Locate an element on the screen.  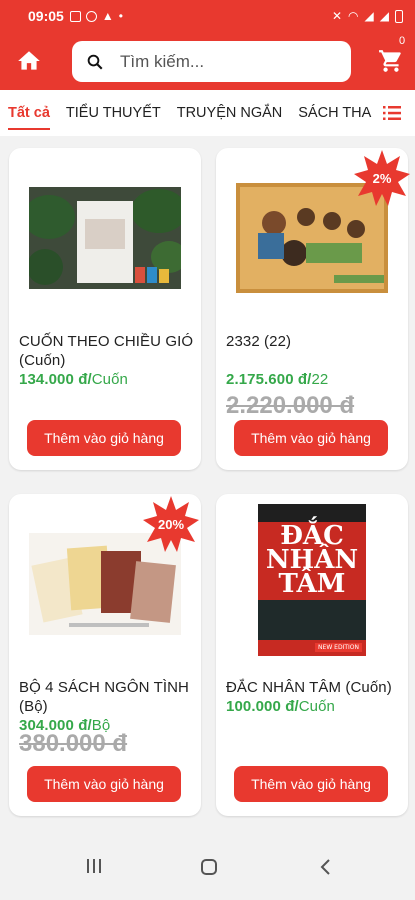
mute-icon: ✕ is located at coordinates (337, 16).